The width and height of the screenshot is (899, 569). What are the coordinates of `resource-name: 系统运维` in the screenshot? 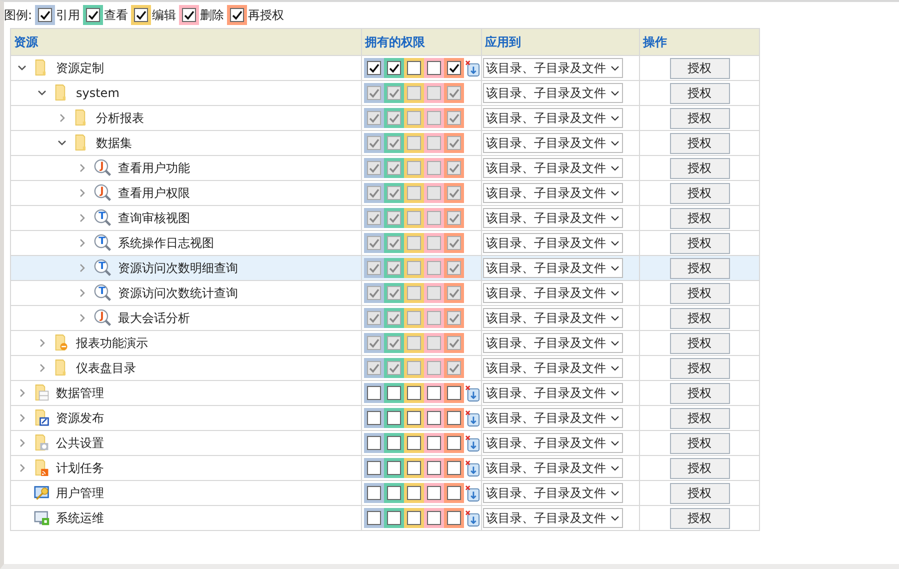 It's located at (80, 518).